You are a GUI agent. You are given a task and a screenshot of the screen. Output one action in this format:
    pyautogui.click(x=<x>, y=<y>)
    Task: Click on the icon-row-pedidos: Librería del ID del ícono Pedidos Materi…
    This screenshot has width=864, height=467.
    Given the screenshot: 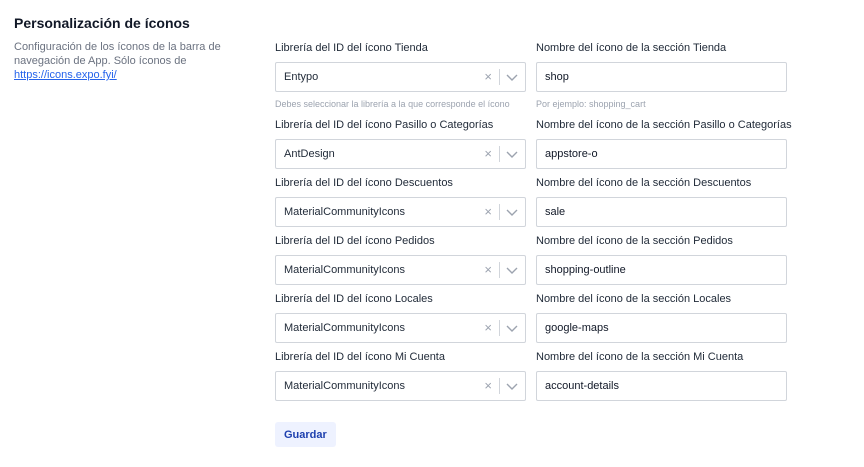 What is the action you would take?
    pyautogui.click(x=535, y=263)
    